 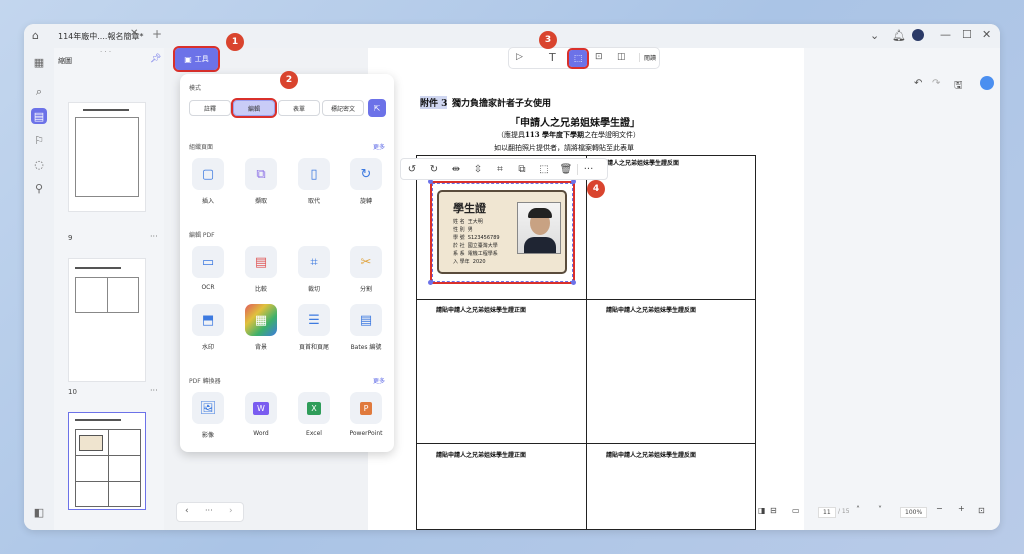 What do you see at coordinates (366, 269) in the screenshot?
I see `split-tool: ✂ 分割` at bounding box center [366, 269].